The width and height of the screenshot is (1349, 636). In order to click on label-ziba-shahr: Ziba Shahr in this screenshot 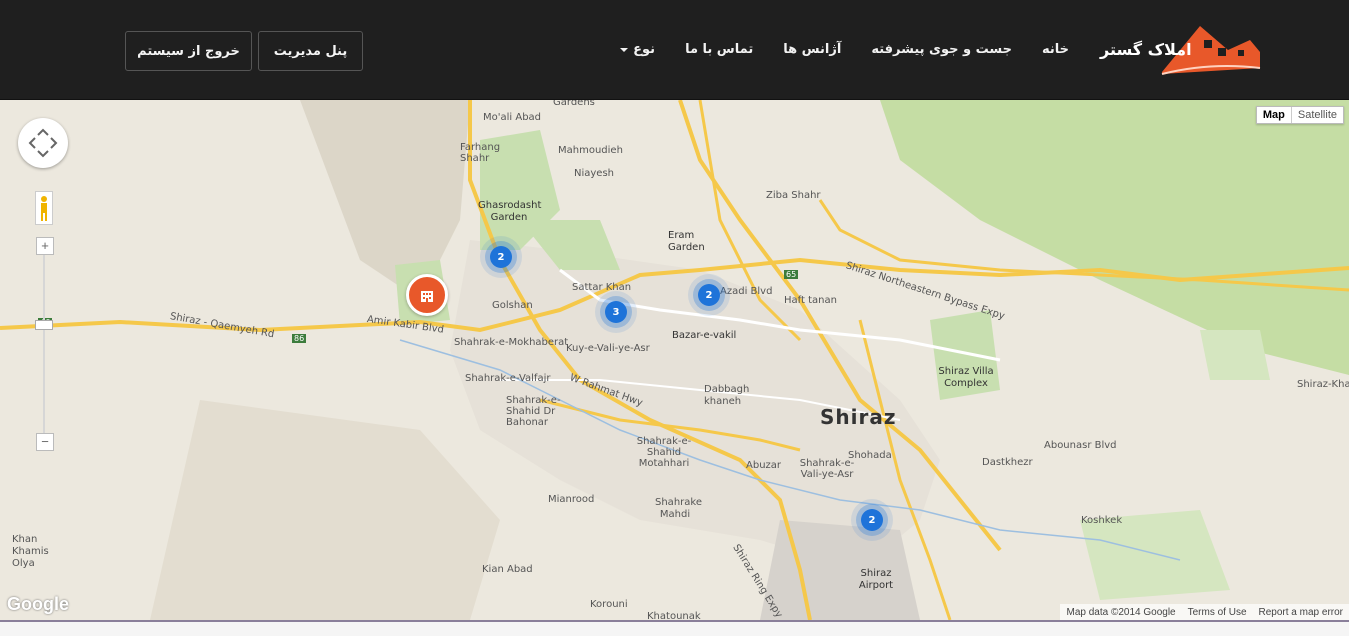, I will do `click(793, 195)`.